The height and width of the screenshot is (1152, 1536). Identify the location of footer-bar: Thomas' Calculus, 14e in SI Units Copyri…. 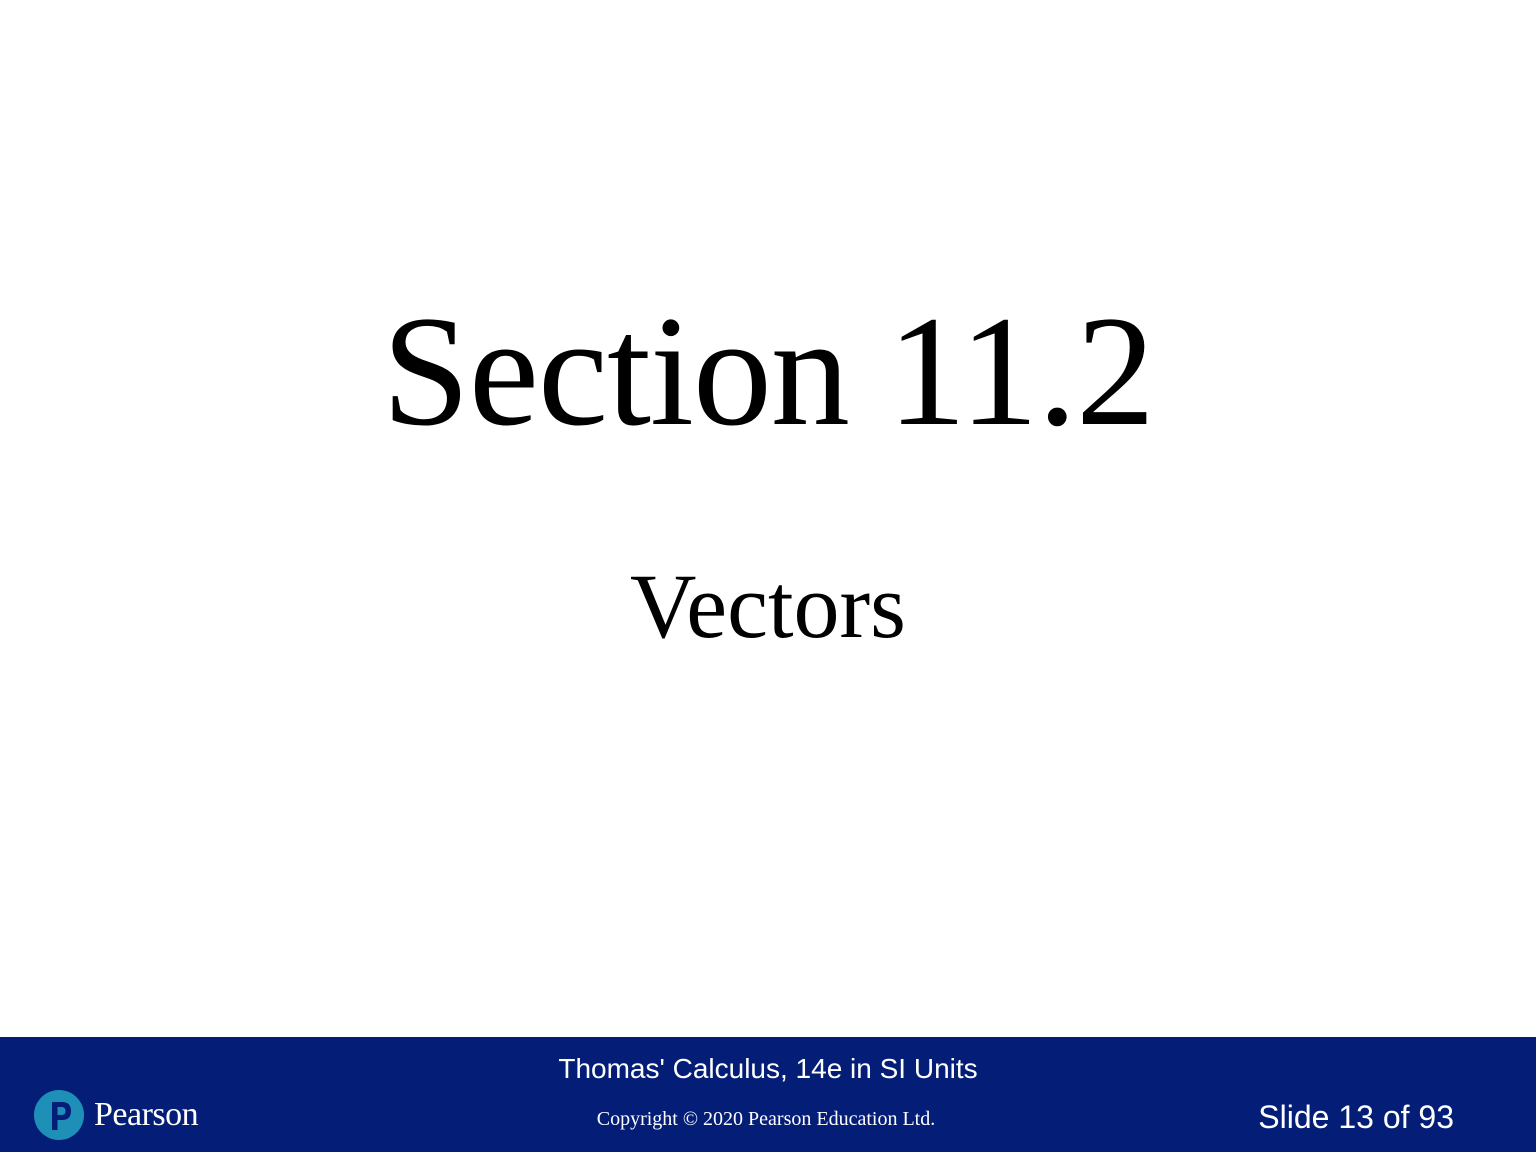
(768, 1094).